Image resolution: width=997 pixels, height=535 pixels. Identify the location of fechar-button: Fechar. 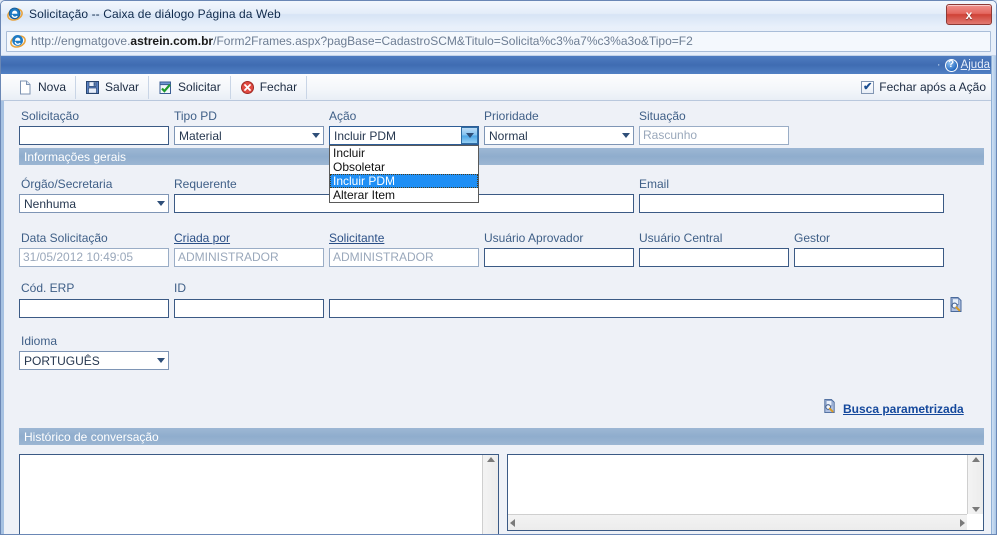
(269, 87).